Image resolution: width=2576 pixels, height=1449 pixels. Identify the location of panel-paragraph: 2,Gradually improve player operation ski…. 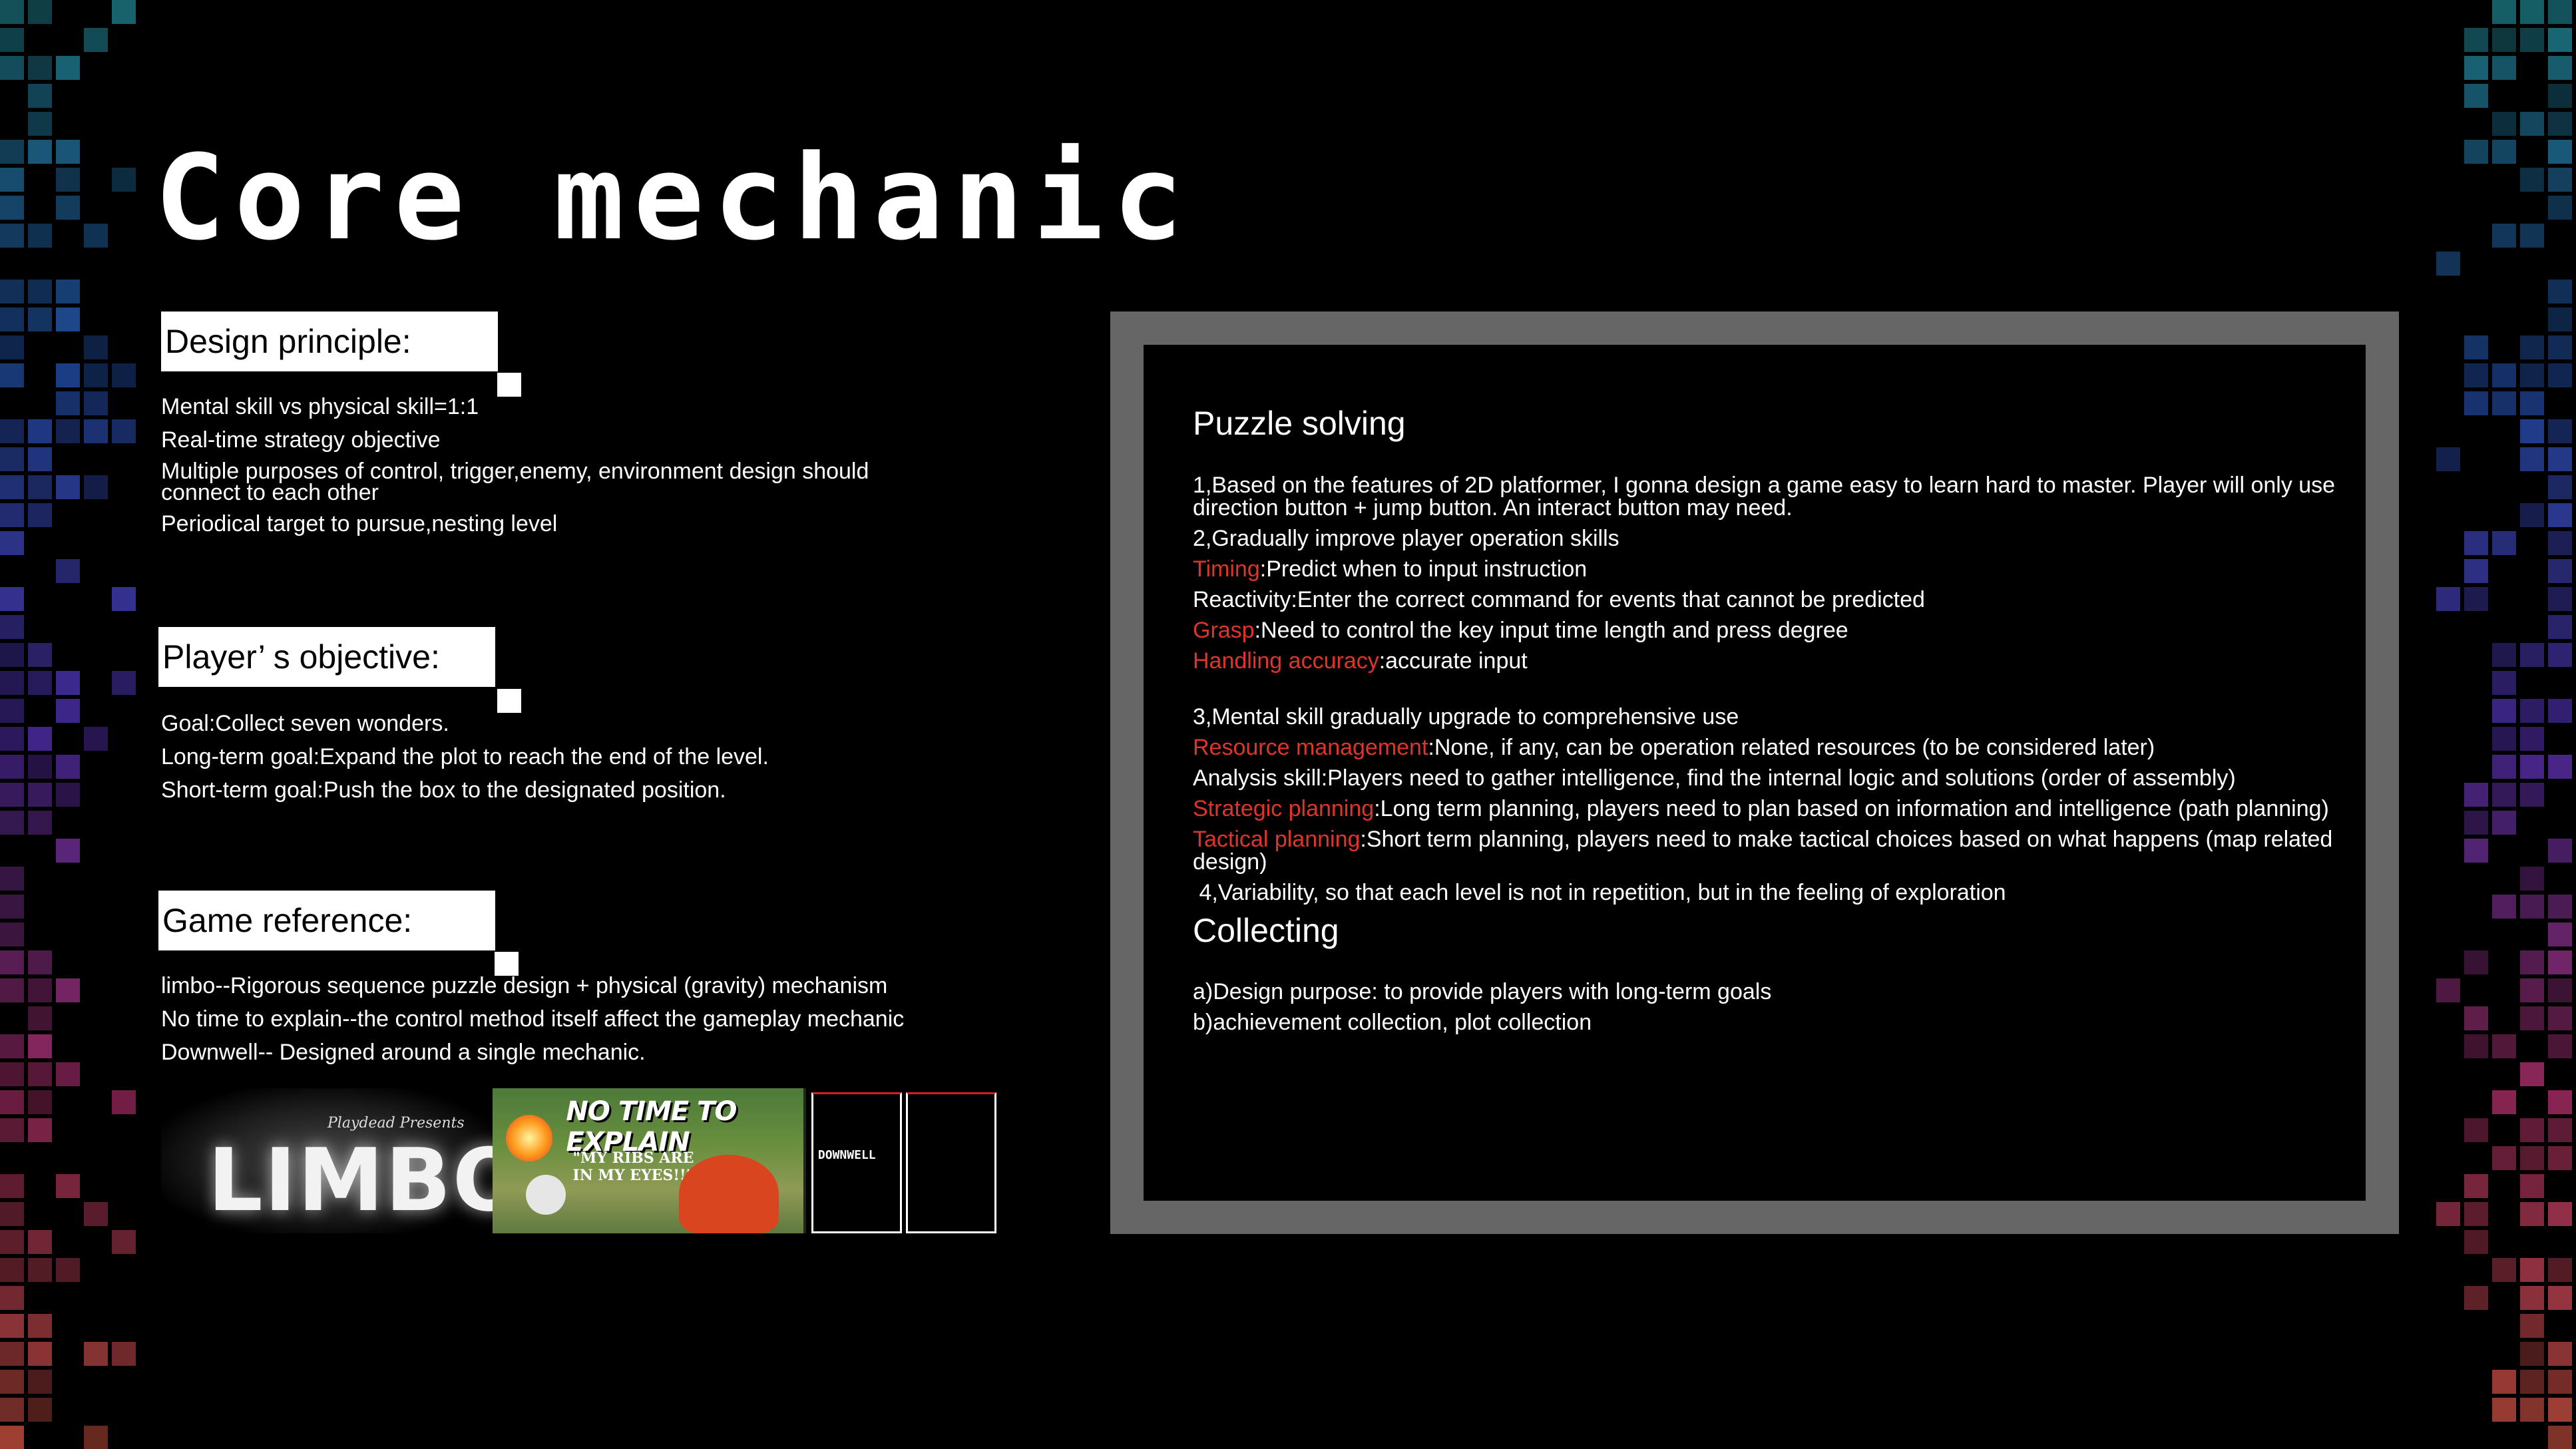
(1406, 538).